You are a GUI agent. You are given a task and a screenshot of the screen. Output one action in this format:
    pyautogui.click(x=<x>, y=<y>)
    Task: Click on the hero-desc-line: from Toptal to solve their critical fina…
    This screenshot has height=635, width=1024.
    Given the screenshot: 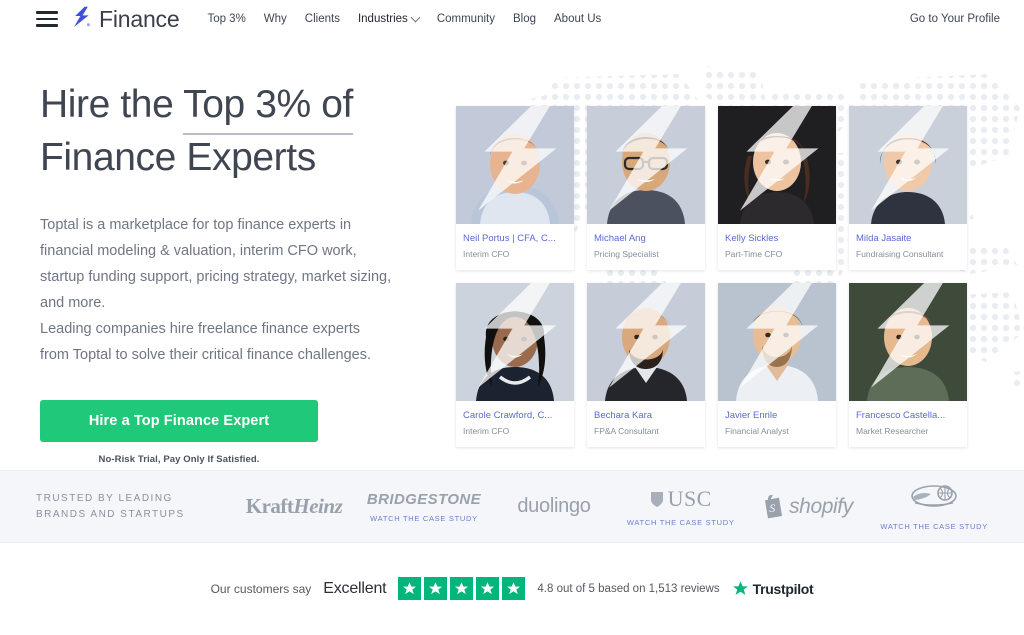 What is the action you would take?
    pyautogui.click(x=205, y=355)
    